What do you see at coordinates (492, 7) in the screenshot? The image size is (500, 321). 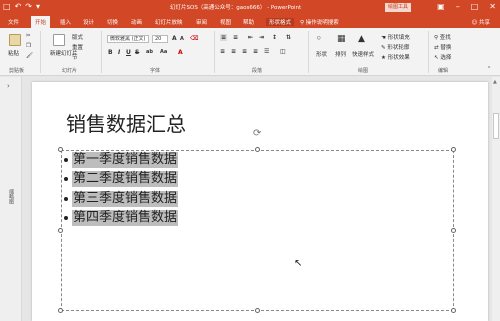 I see `close-icon: ✕` at bounding box center [492, 7].